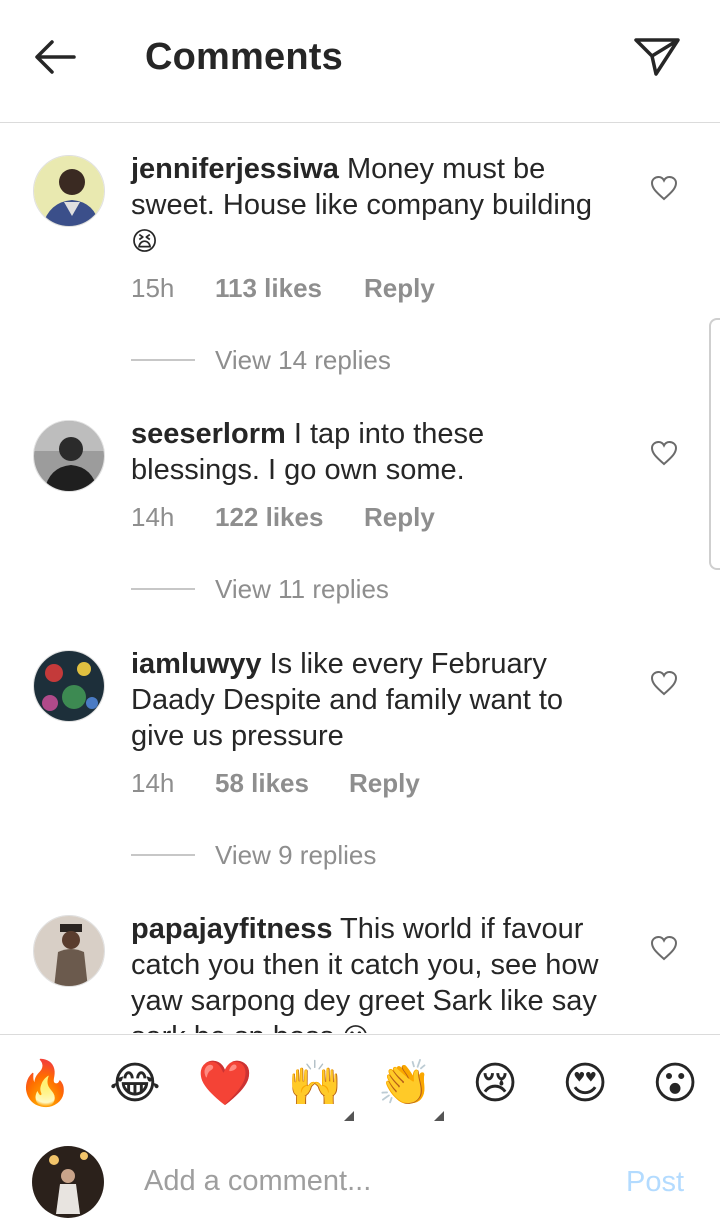  What do you see at coordinates (235, 169) in the screenshot?
I see `comment-username: jenniferjessiwa` at bounding box center [235, 169].